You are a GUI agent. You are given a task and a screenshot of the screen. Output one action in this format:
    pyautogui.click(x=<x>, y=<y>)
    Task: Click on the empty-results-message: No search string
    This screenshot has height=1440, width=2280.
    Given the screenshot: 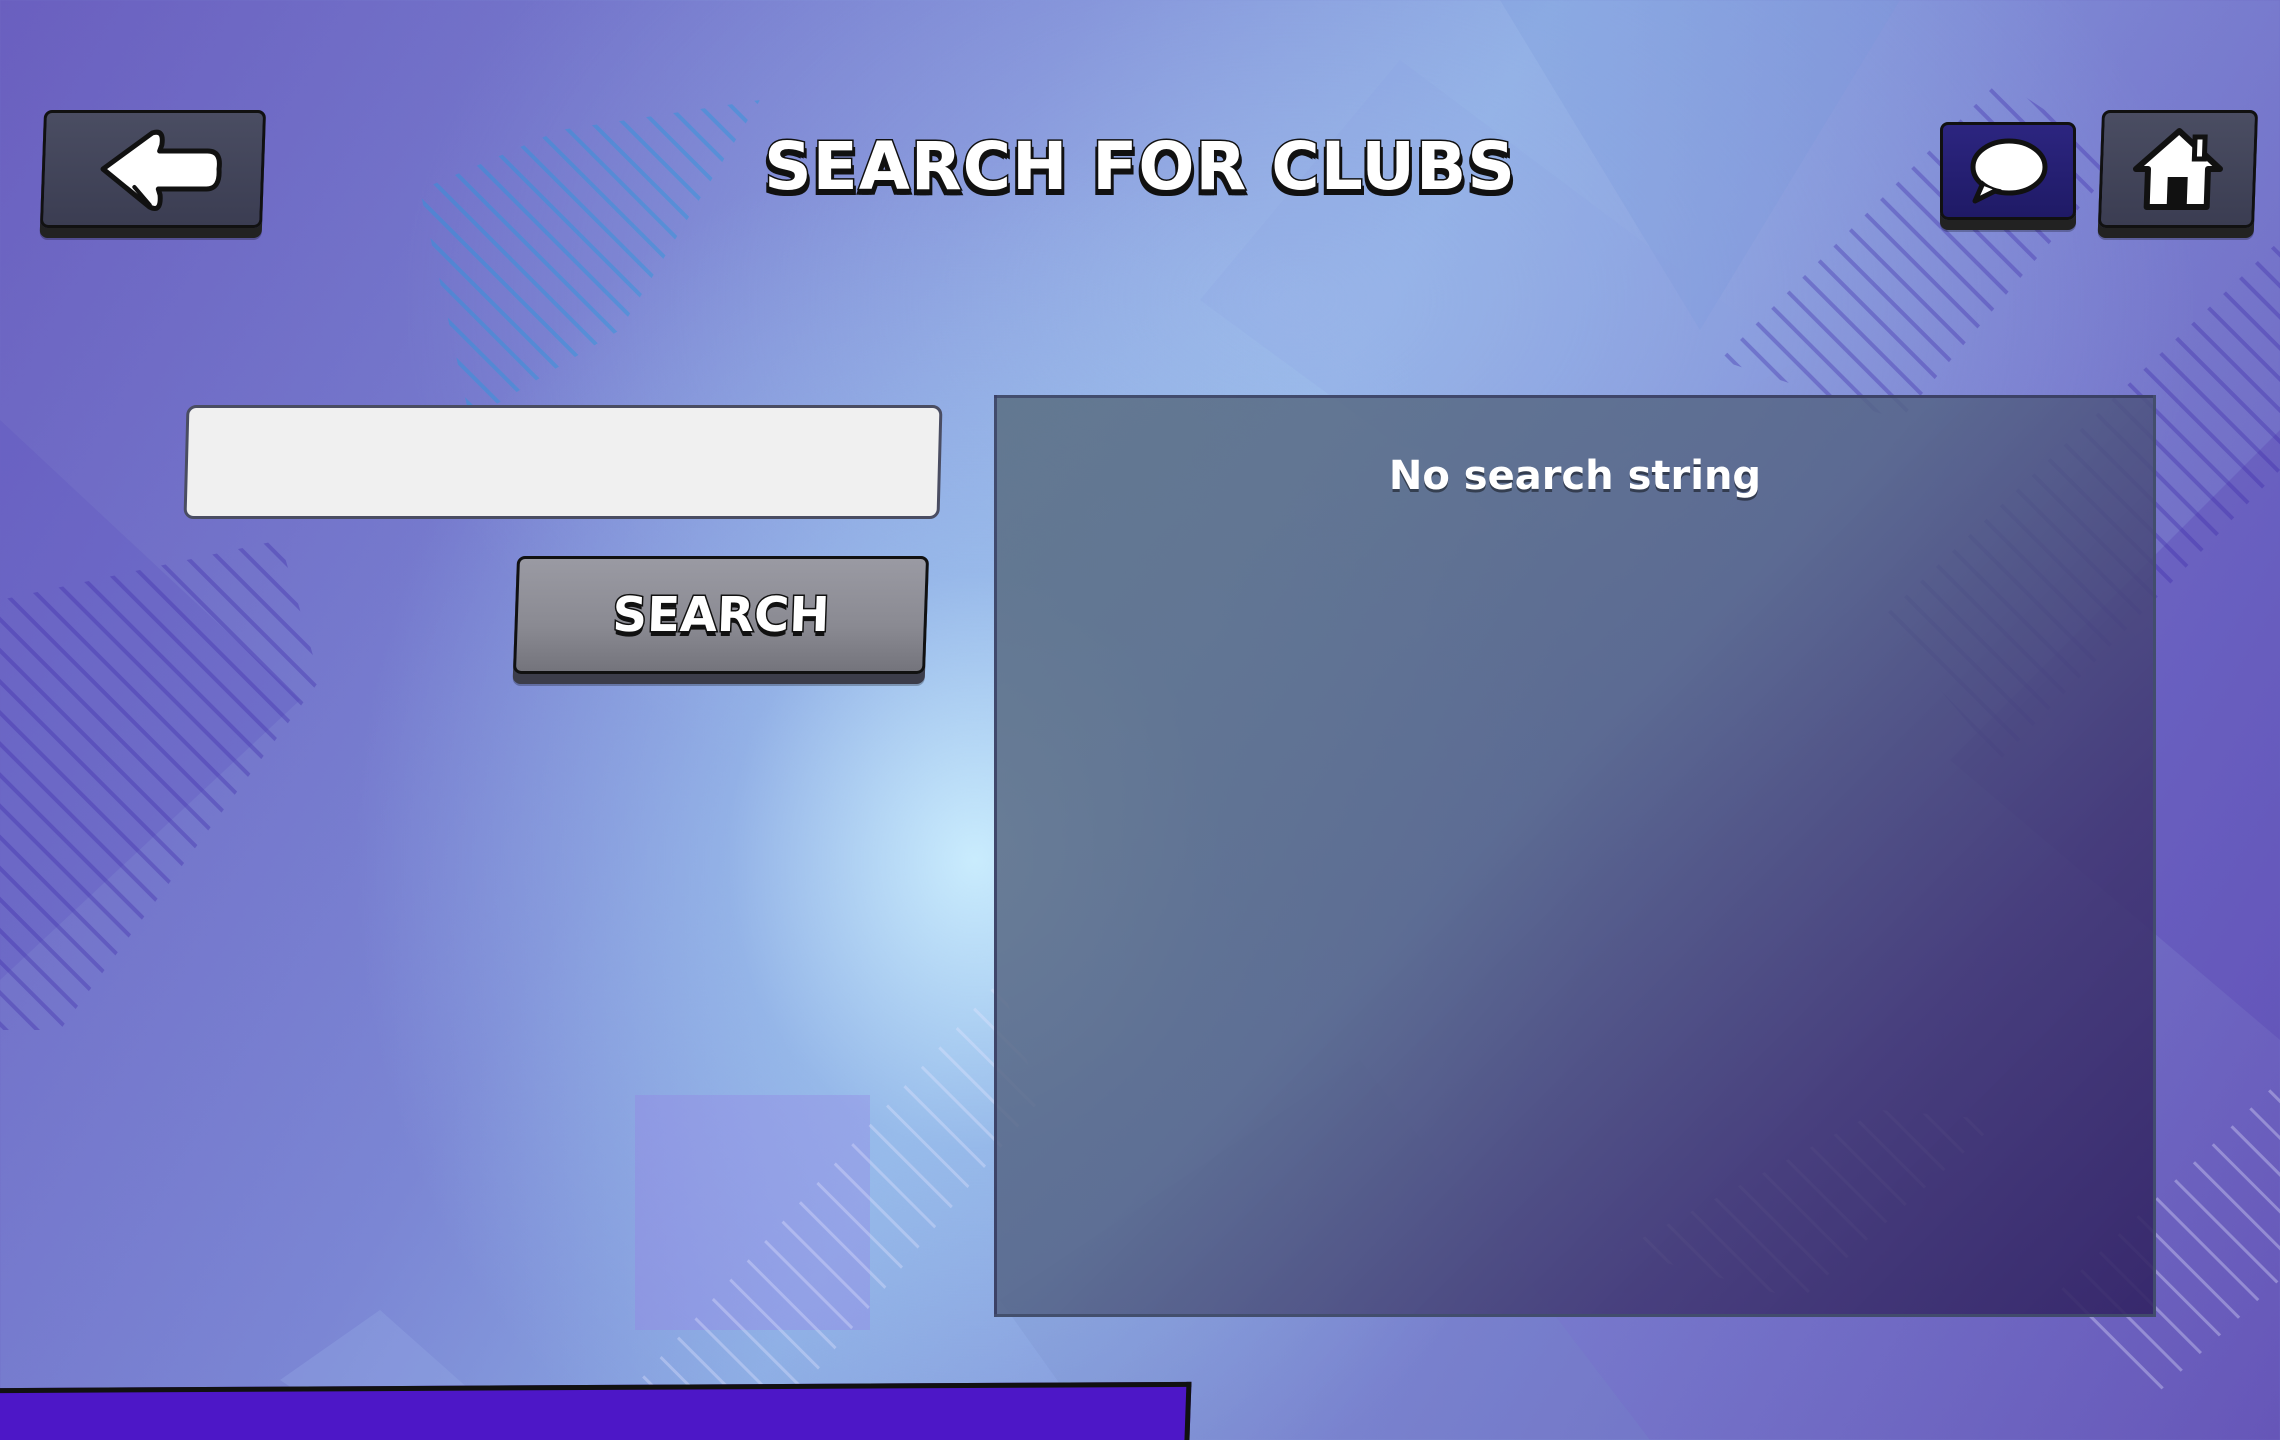 What is the action you would take?
    pyautogui.click(x=1575, y=476)
    